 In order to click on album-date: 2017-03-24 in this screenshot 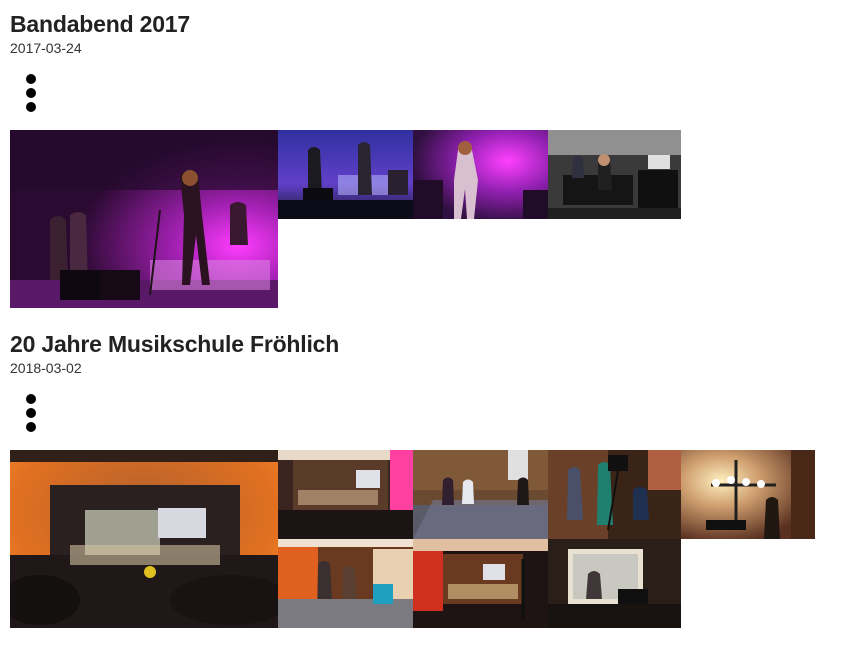, I will do `click(46, 48)`.